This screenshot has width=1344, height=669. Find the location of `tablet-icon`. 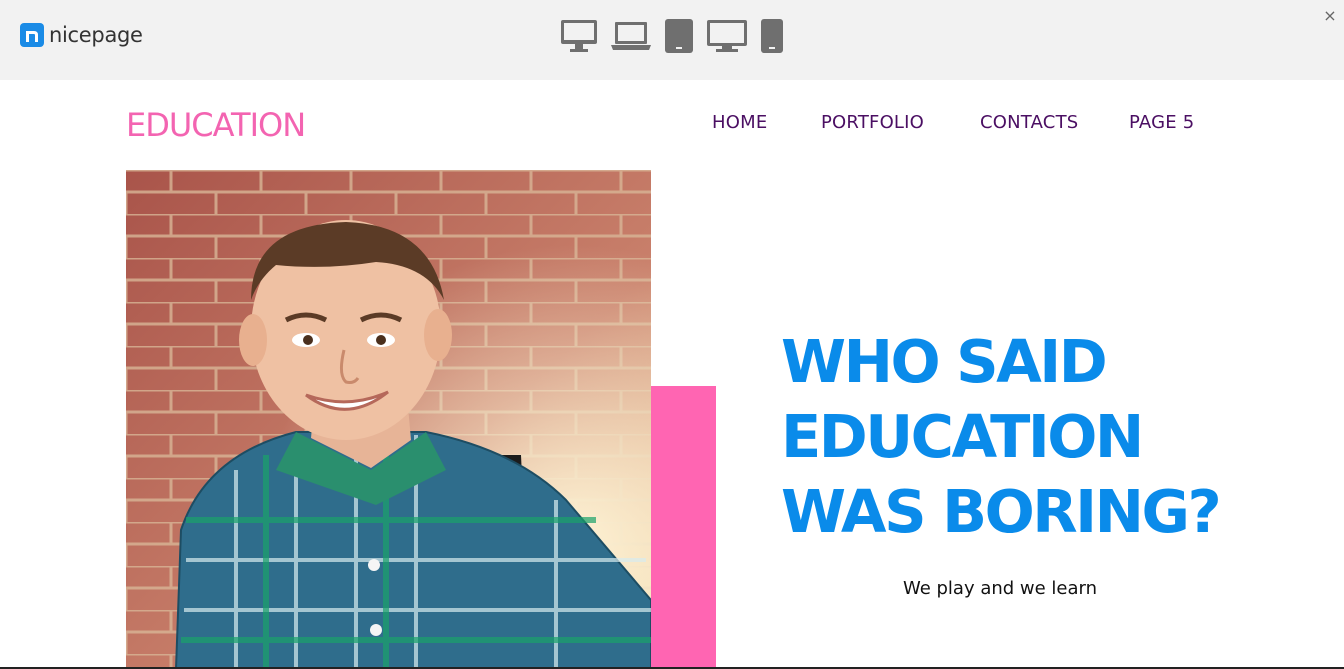

tablet-icon is located at coordinates (679, 38).